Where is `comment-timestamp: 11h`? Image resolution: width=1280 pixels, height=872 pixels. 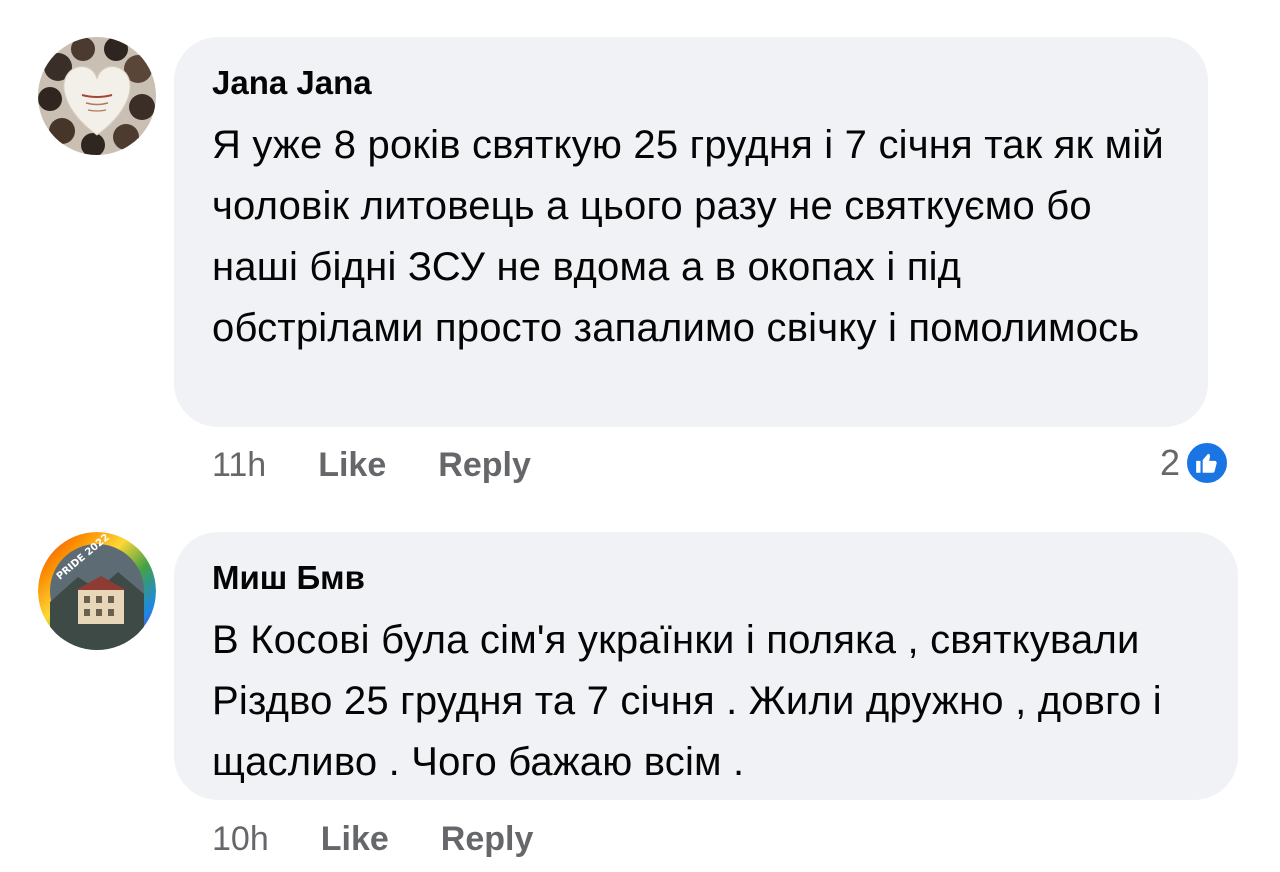
comment-timestamp: 11h is located at coordinates (239, 465).